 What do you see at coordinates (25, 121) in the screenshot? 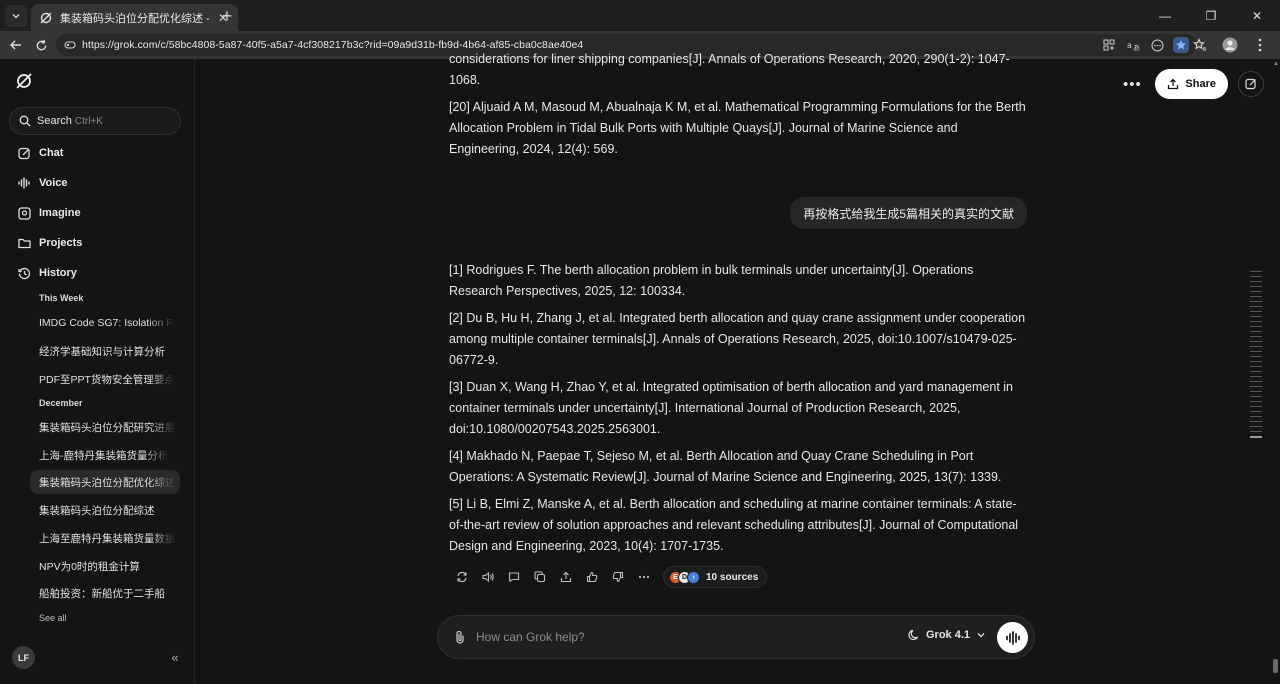
I see `search-icon` at bounding box center [25, 121].